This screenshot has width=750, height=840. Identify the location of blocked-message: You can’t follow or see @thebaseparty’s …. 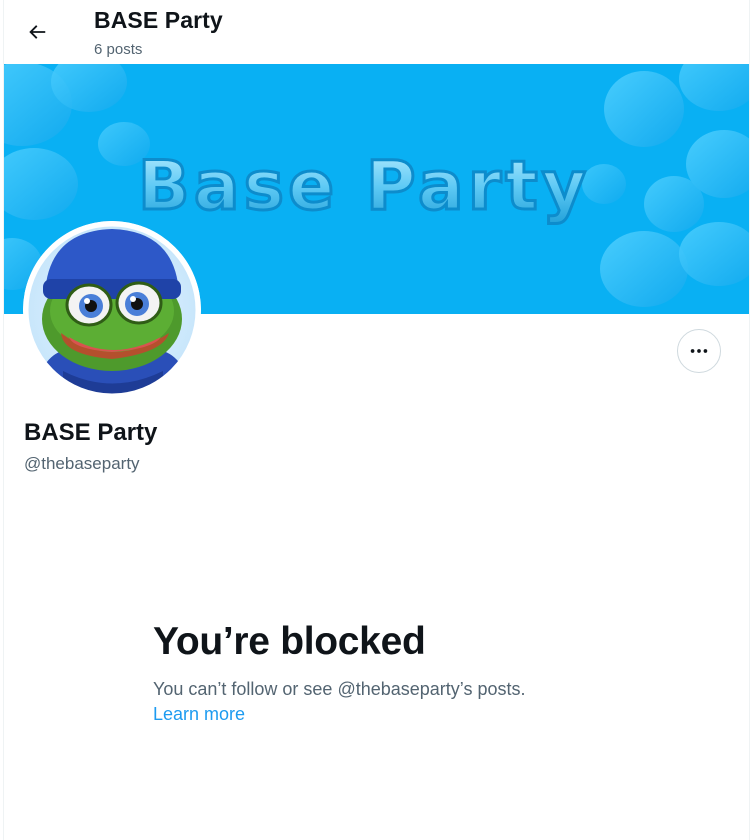
(339, 689).